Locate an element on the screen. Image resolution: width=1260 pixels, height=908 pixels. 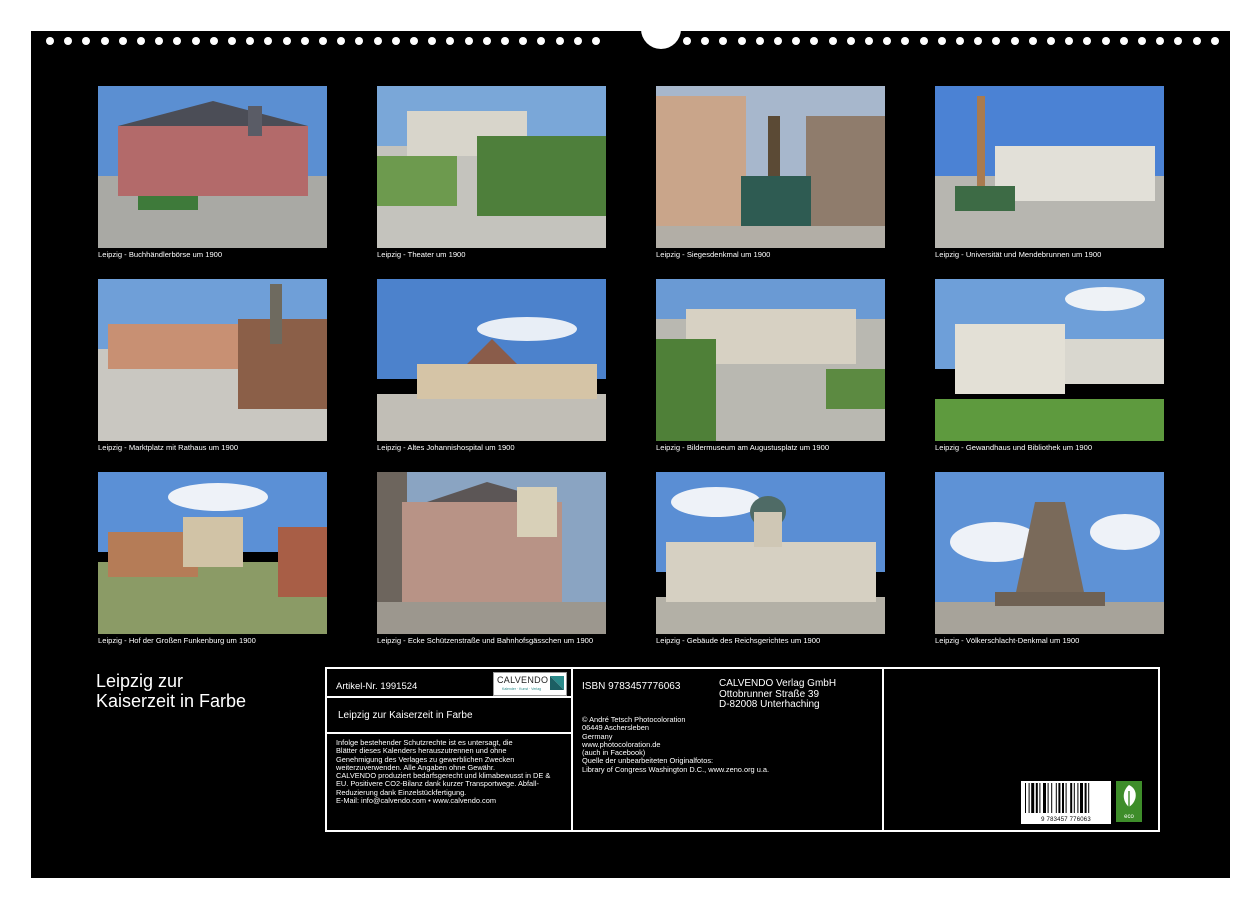
caption: Leipzig - Völkerschlacht-Denkmal um 1900 is located at coordinates (1055, 640).